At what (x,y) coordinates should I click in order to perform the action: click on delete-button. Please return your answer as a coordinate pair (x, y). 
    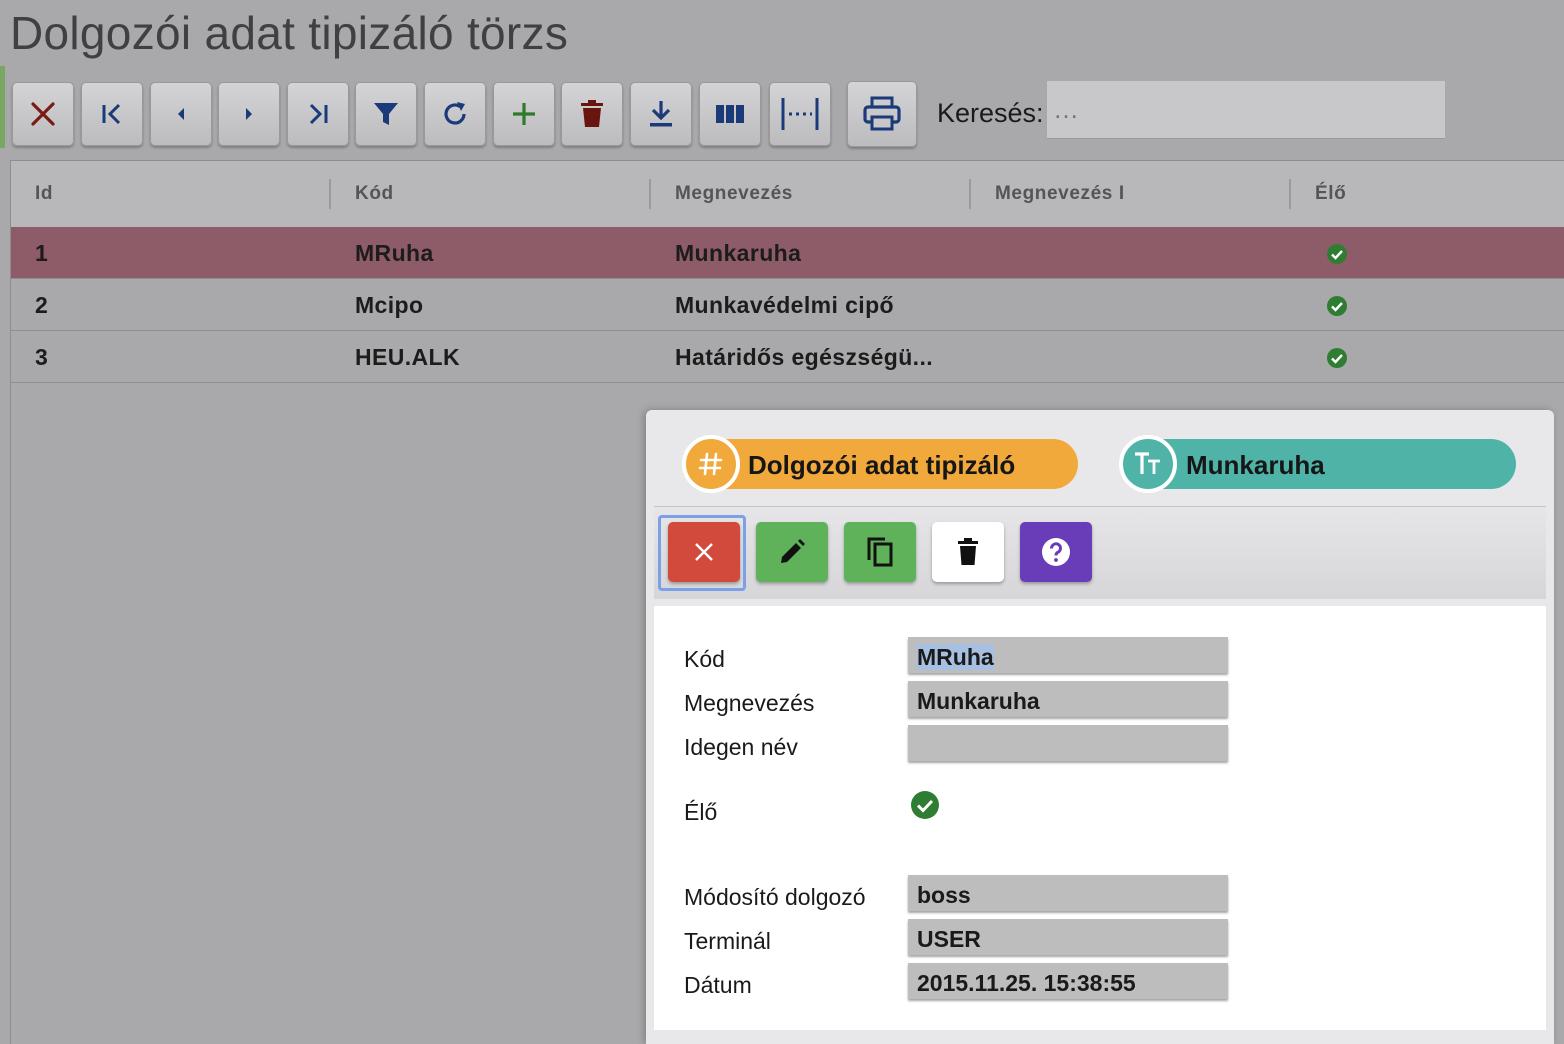
    Looking at the image, I should click on (592, 114).